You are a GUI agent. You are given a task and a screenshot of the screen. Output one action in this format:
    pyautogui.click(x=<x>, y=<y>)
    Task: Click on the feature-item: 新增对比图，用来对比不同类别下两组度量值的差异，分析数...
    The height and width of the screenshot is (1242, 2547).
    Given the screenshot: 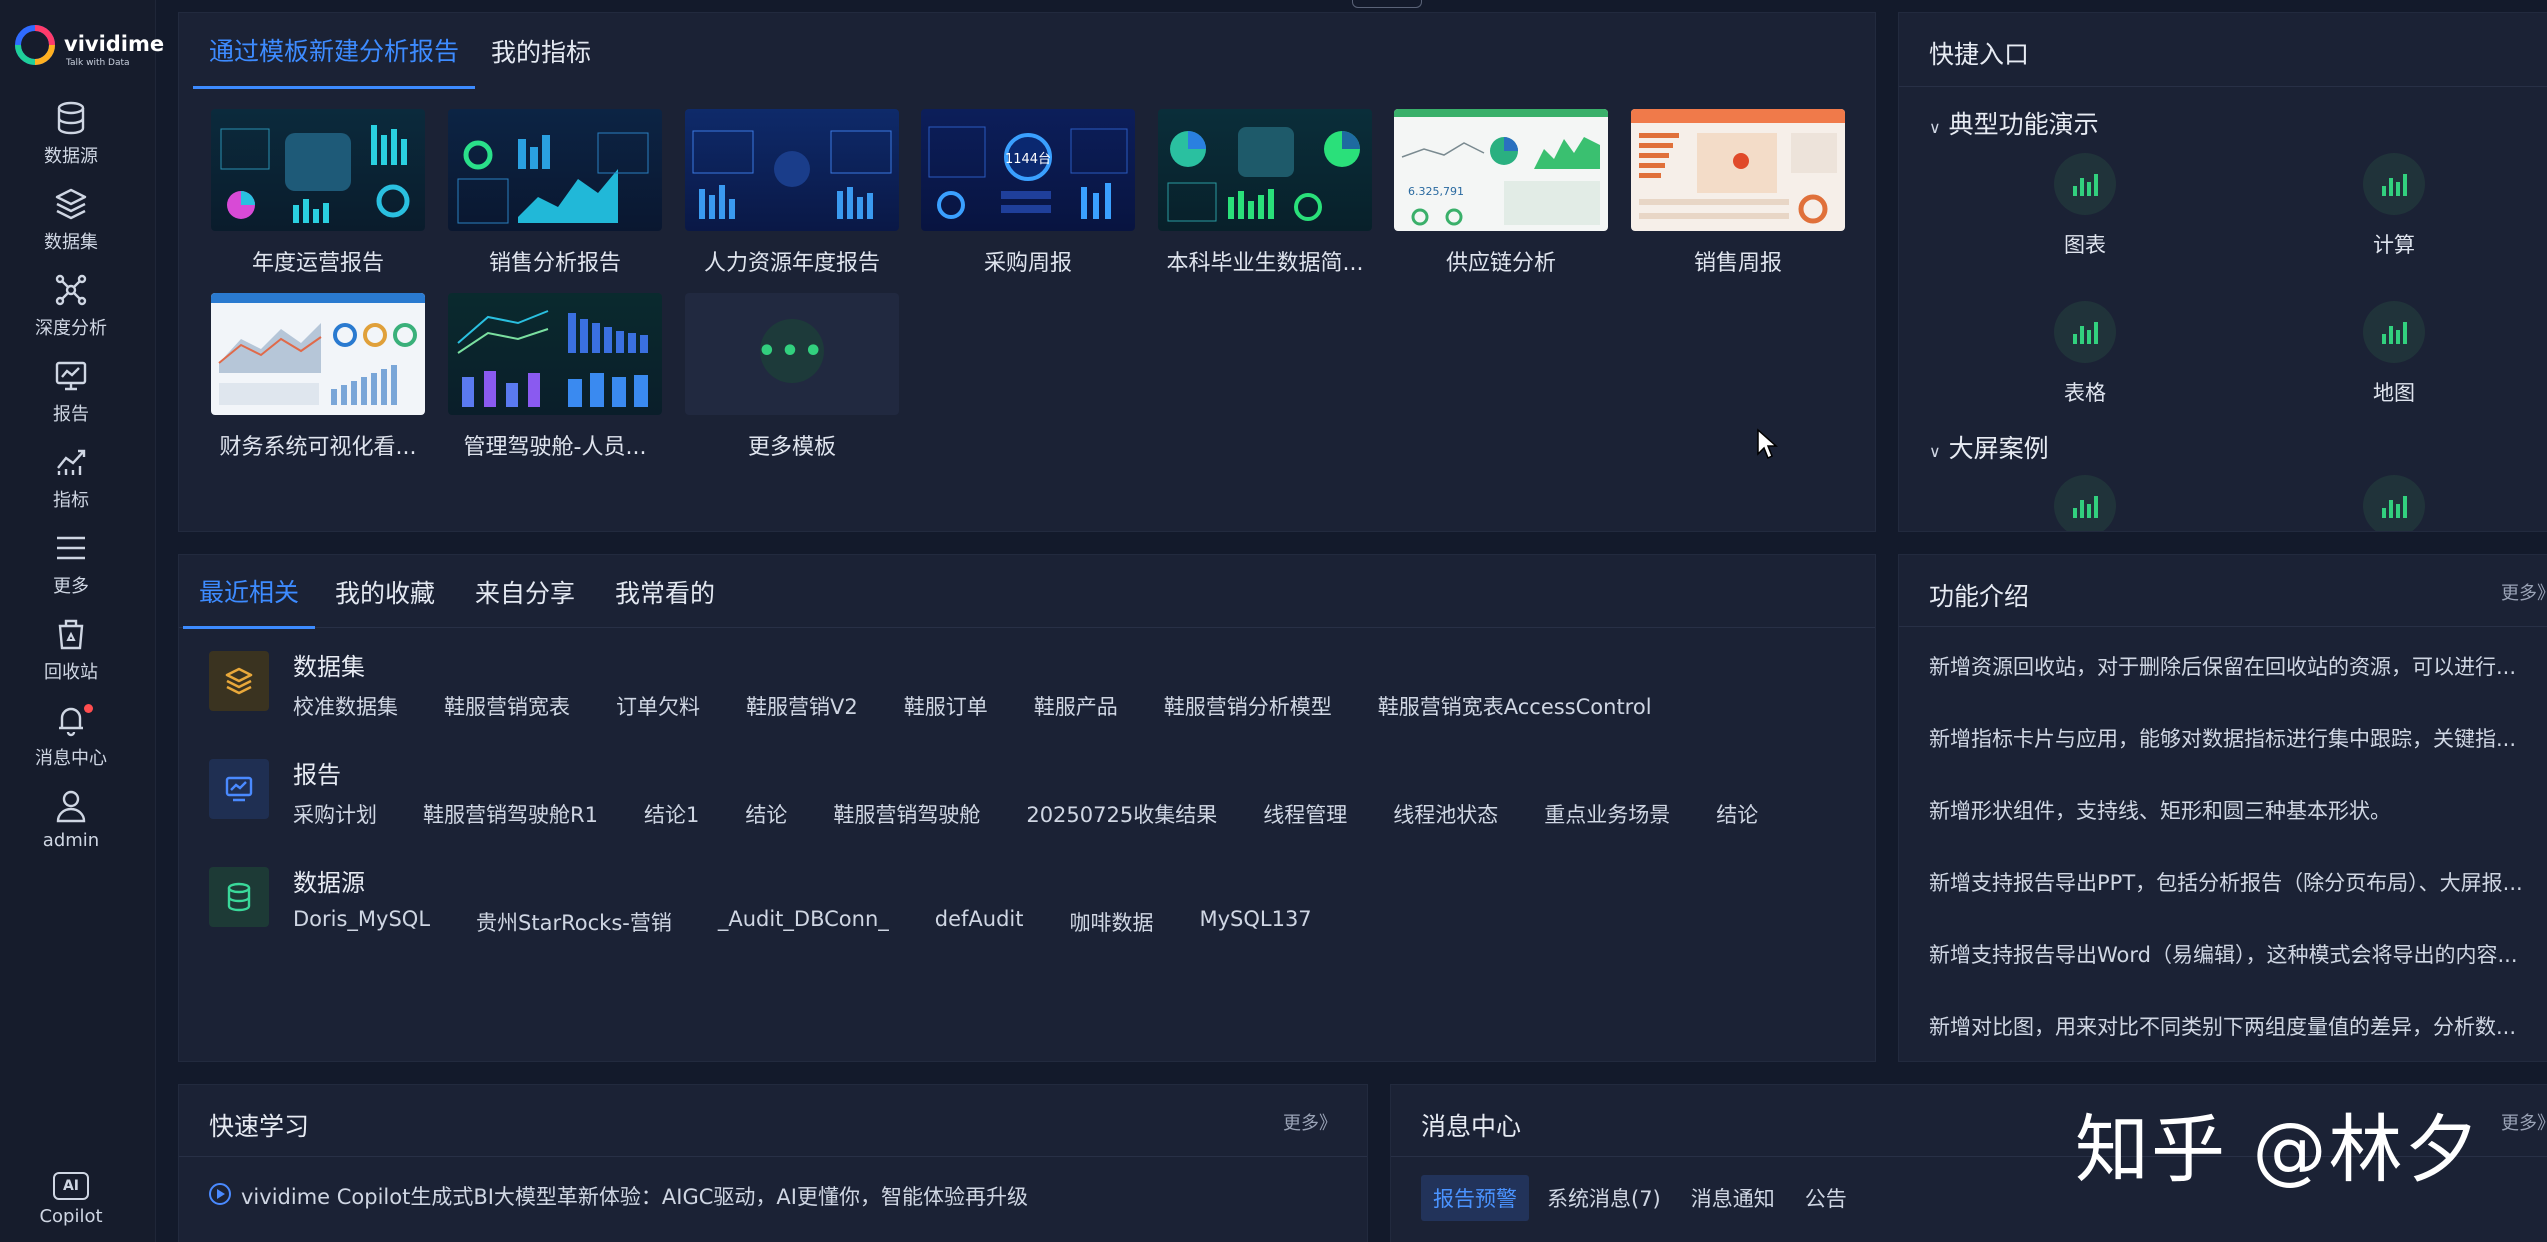 What is the action you would take?
    pyautogui.click(x=2238, y=1026)
    